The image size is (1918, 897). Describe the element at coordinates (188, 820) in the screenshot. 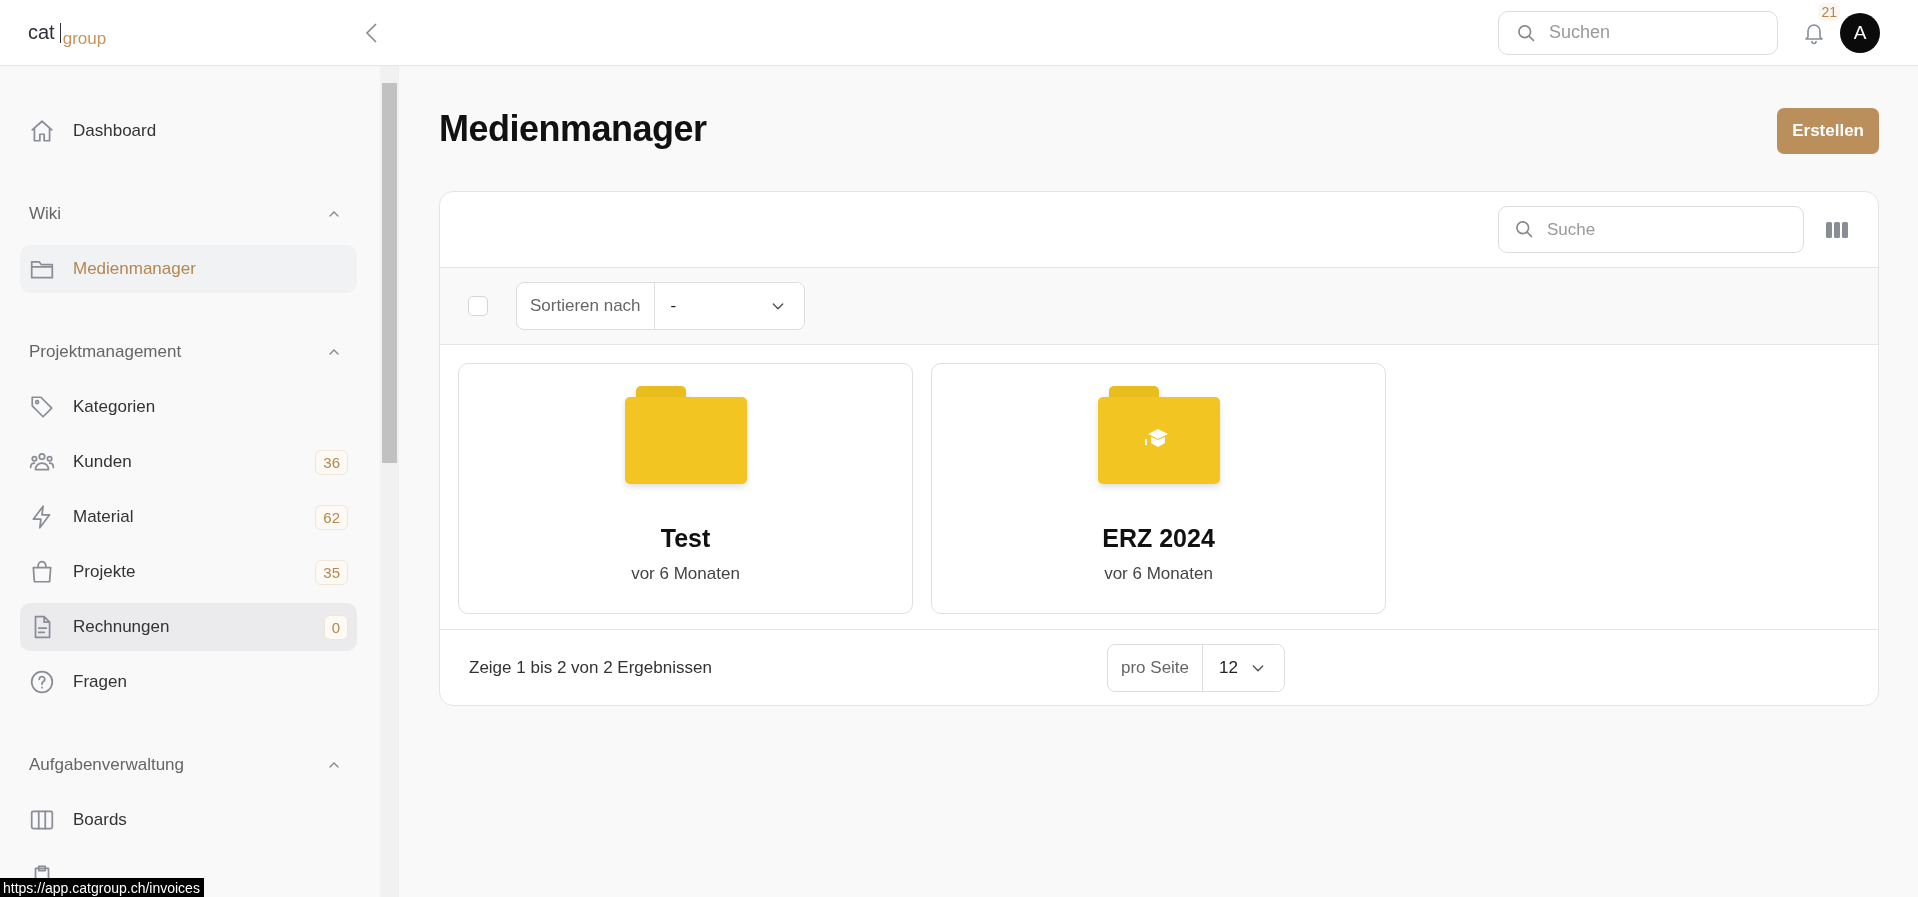

I see `sidebar-item: Boards` at that location.